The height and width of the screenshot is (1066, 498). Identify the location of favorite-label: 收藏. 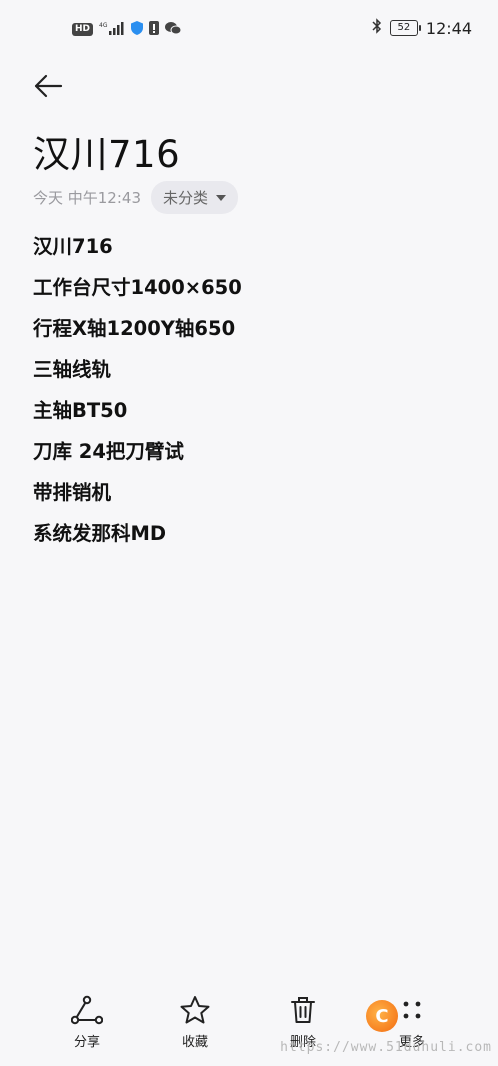
(194, 1042).